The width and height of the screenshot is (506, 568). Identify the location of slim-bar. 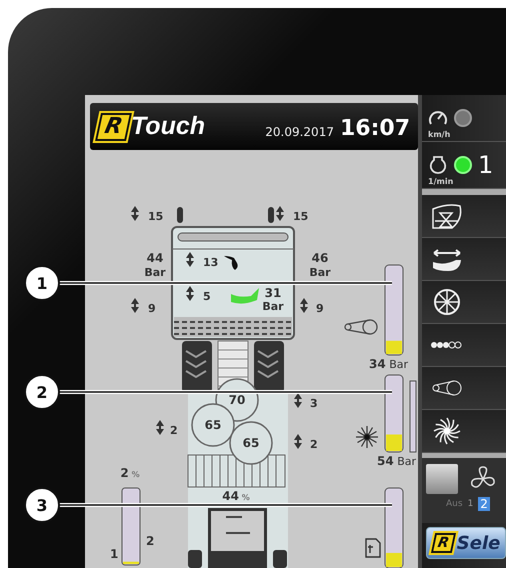
(413, 416).